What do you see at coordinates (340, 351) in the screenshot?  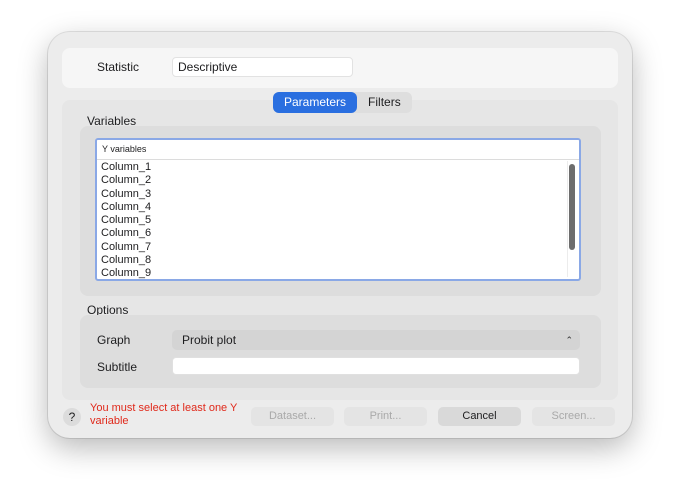 I see `options-group` at bounding box center [340, 351].